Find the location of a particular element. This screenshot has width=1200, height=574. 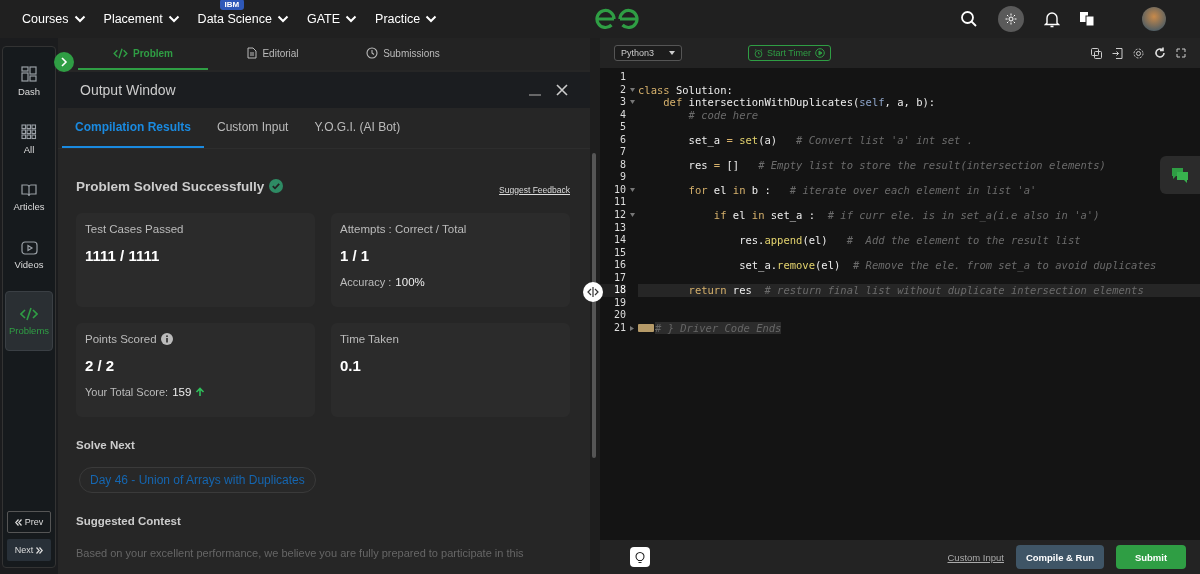

language-dropdown: Python3 is located at coordinates (648, 53).